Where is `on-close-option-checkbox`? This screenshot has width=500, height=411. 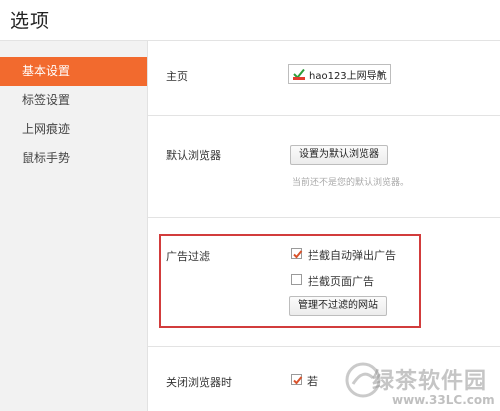 on-close-option-checkbox is located at coordinates (297, 379).